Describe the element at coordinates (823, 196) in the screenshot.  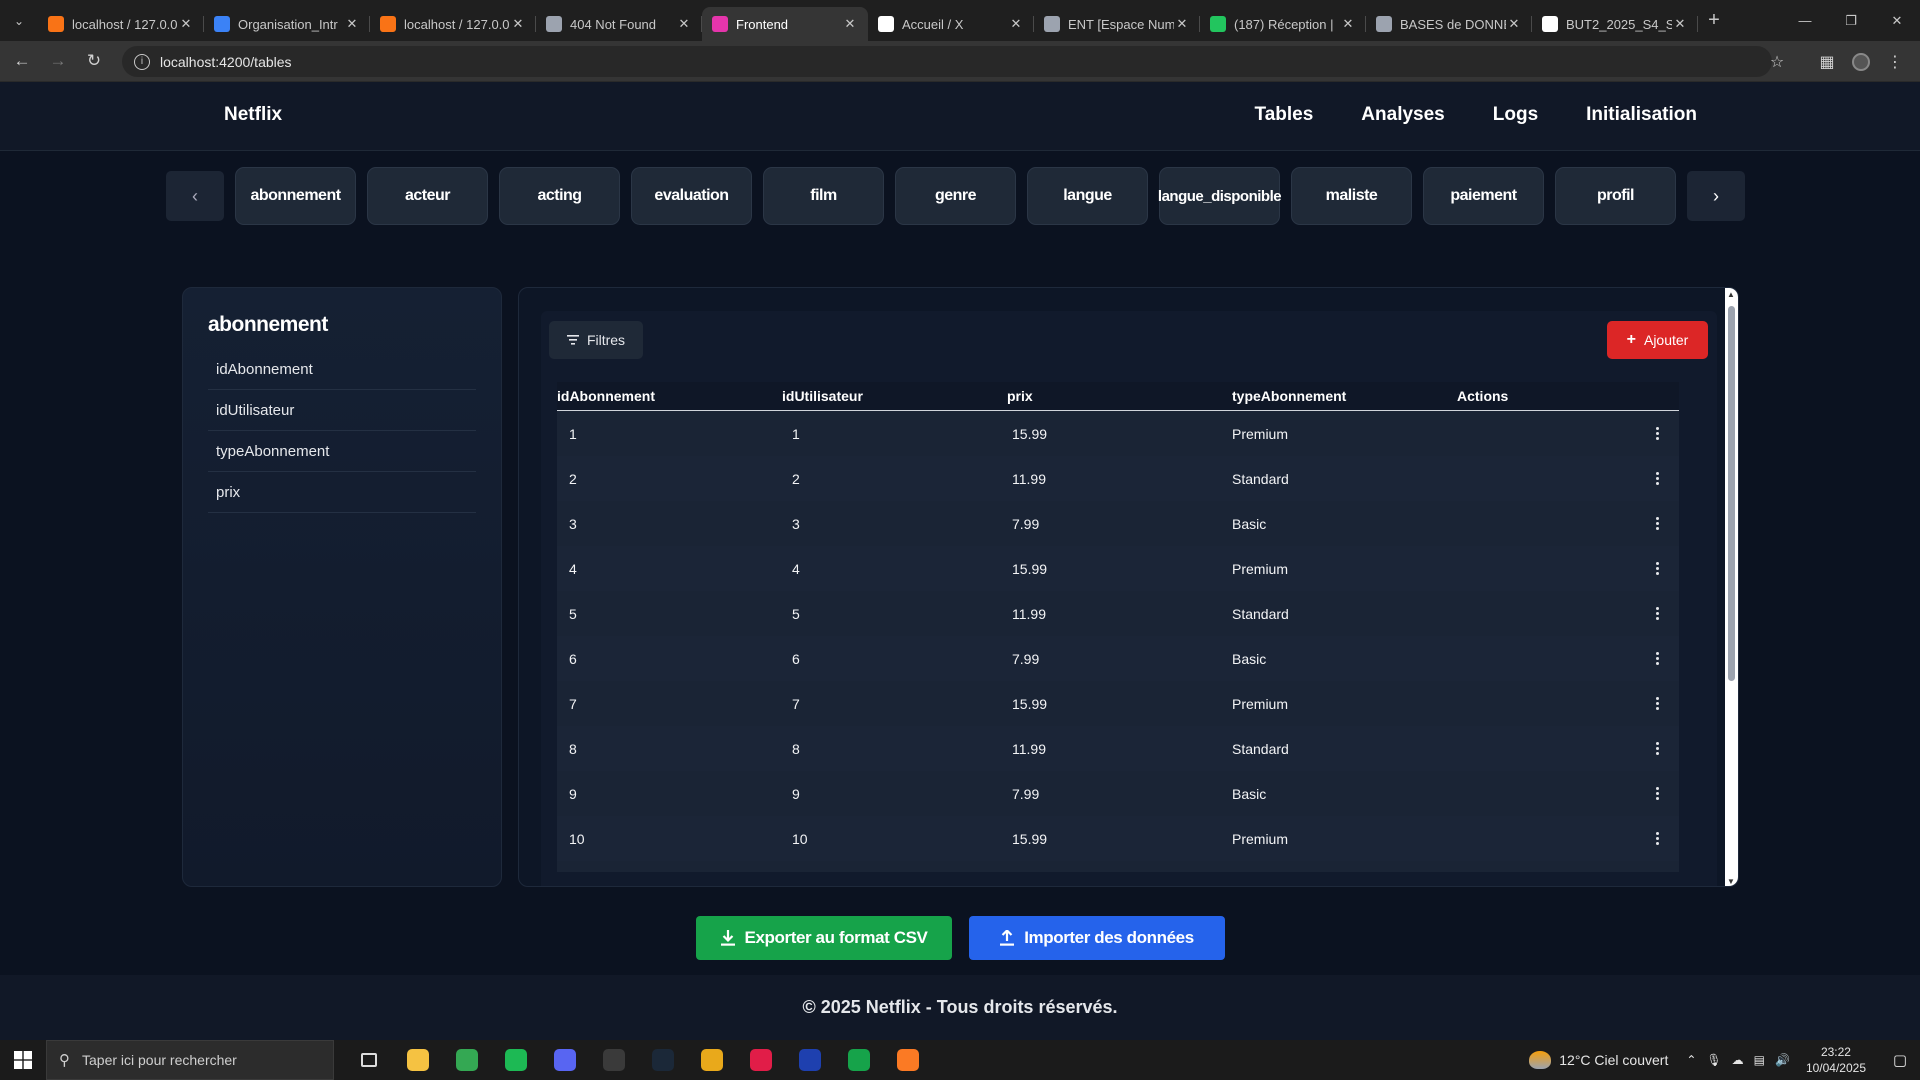
I see `table-chip-film: film` at that location.